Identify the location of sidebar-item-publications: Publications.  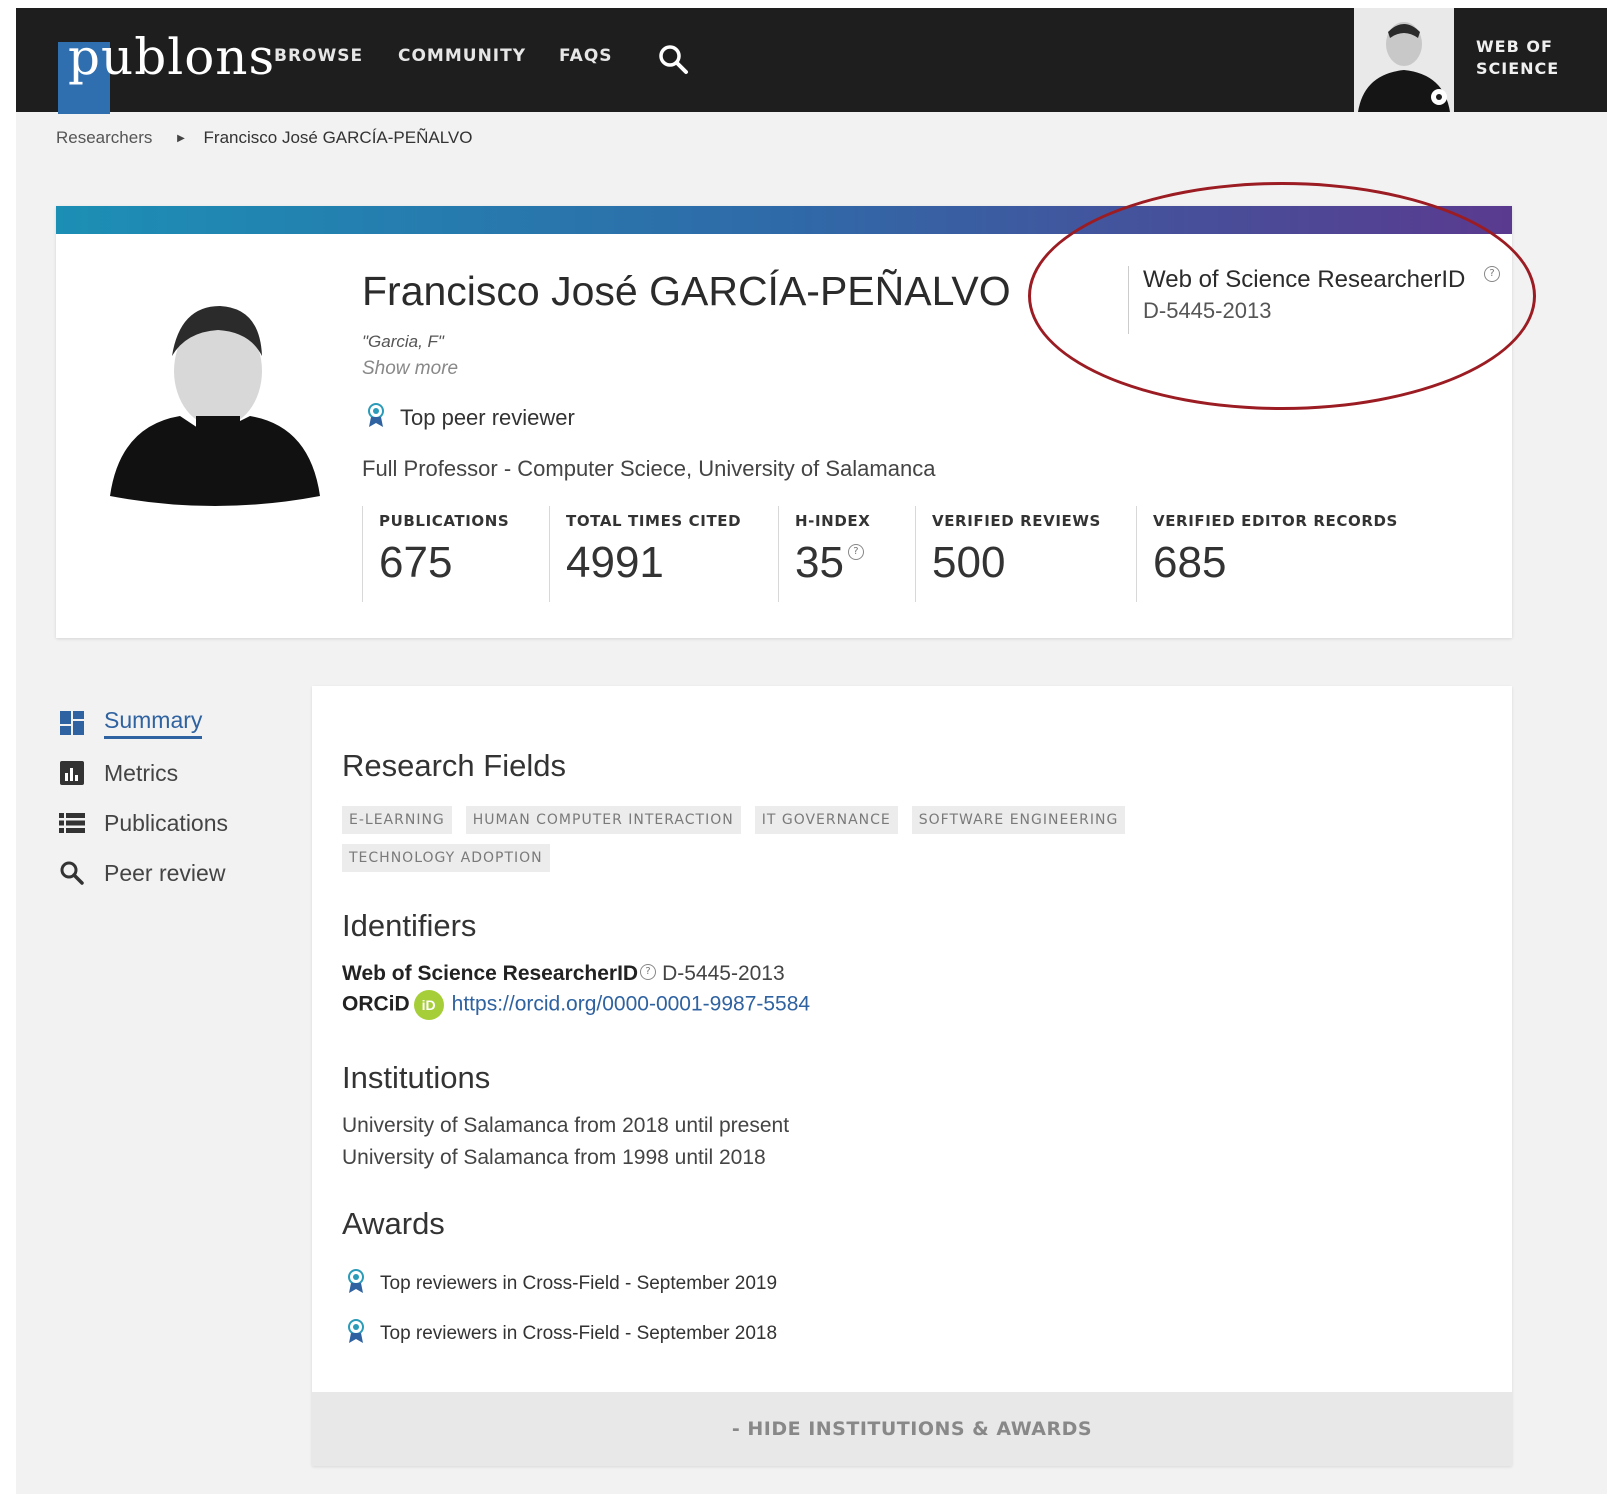
(143, 823).